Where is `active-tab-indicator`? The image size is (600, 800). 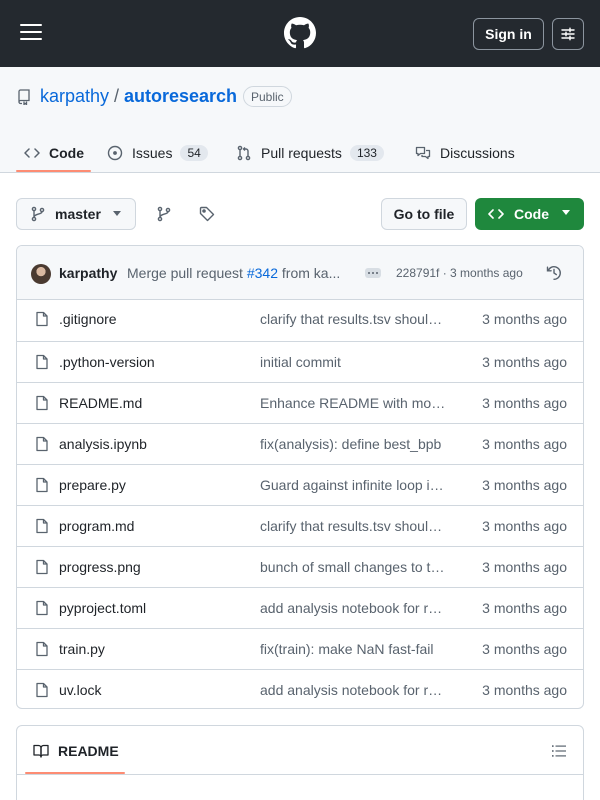
active-tab-indicator is located at coordinates (53, 171).